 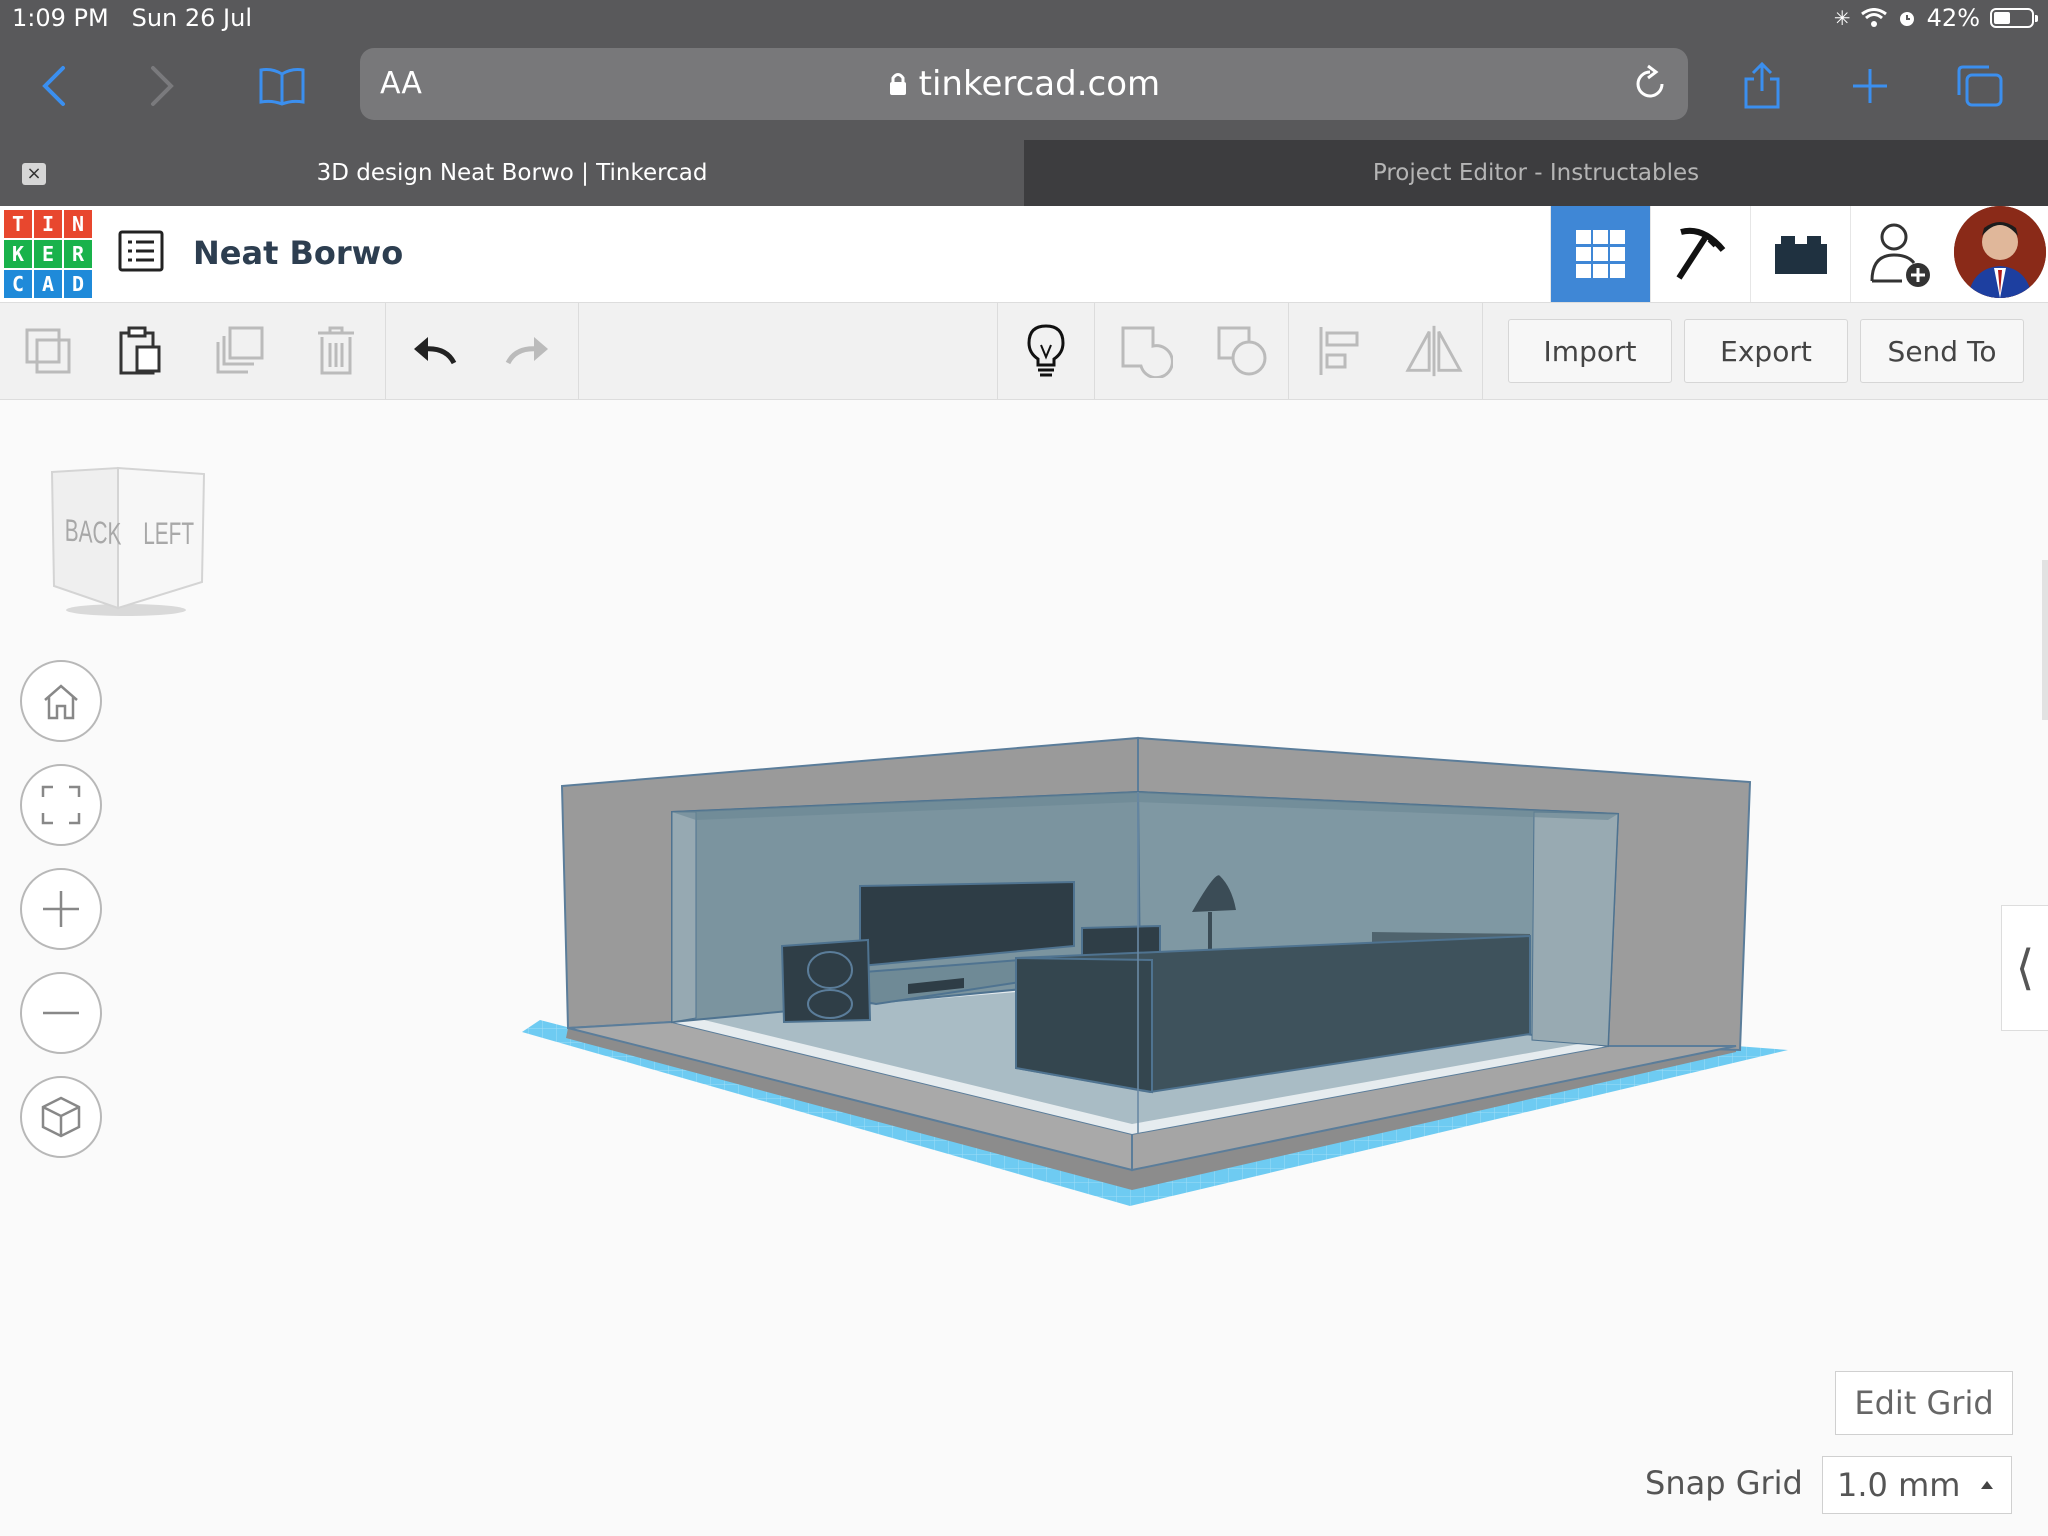 I want to click on logo-letter: T, so click(x=18, y=224).